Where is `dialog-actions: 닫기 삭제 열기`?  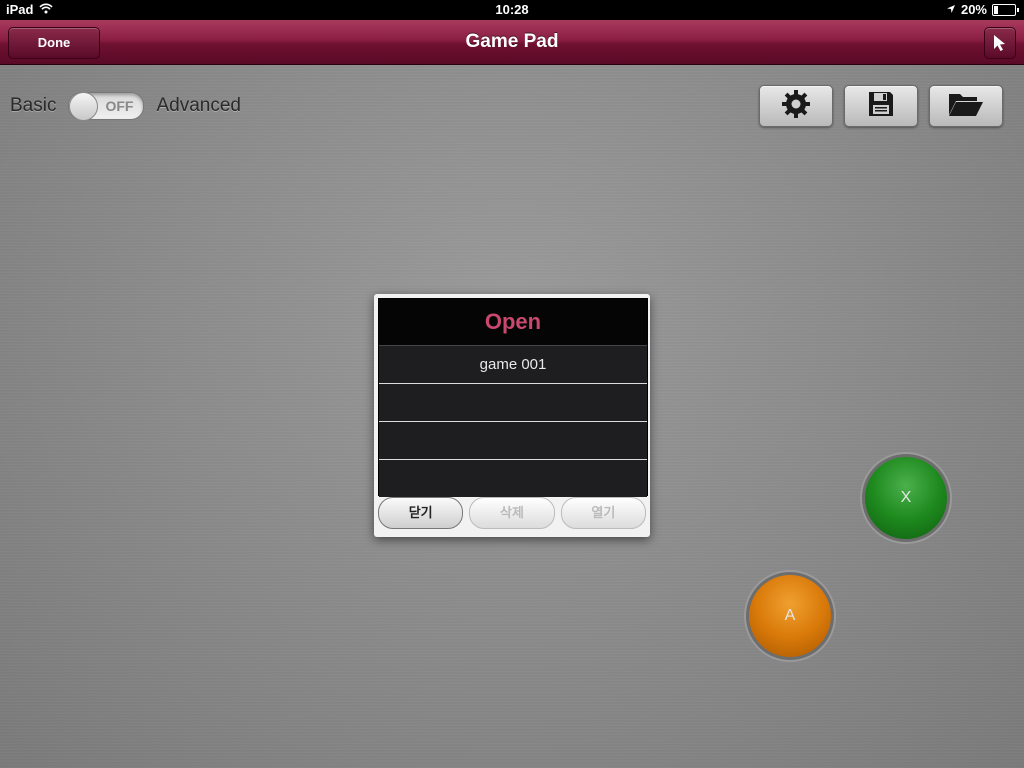
dialog-actions: 닫기 삭제 열기 is located at coordinates (512, 513).